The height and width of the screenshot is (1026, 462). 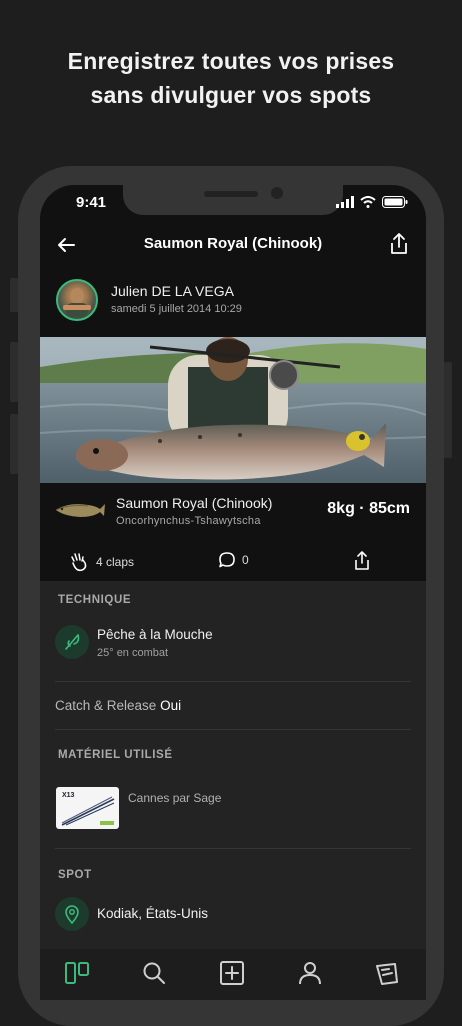 I want to click on phone-volume-down, so click(x=14, y=444).